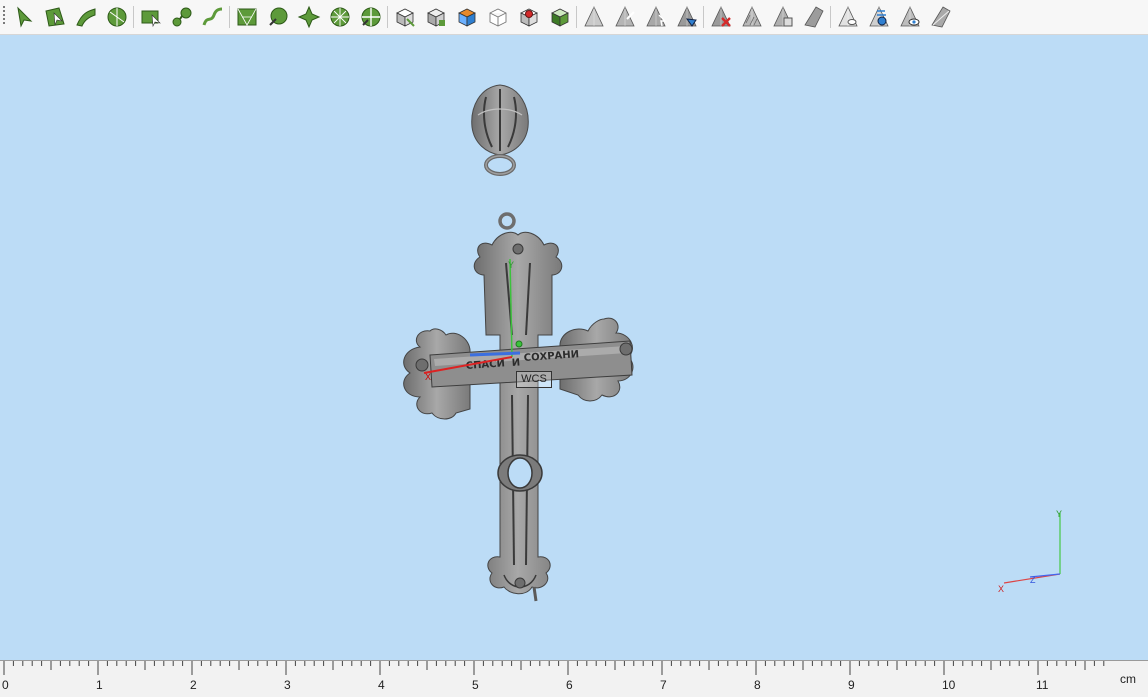  Describe the element at coordinates (511, 265) in the screenshot. I see `local-y-label: Y` at that location.